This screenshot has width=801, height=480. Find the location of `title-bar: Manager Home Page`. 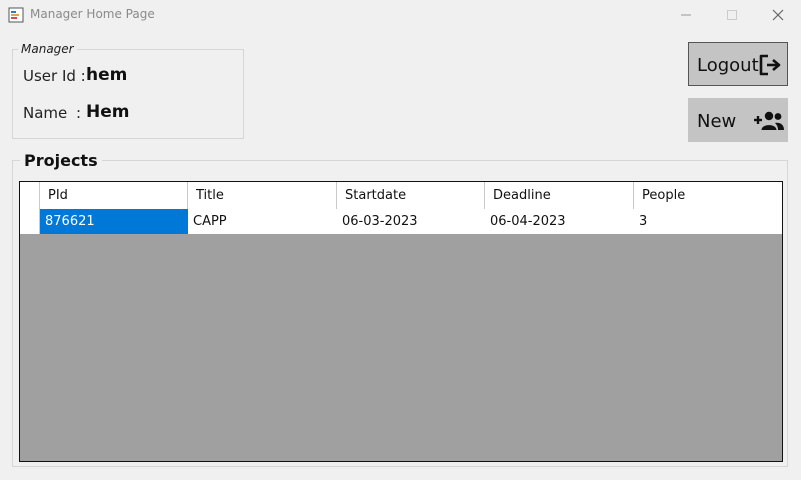

title-bar: Manager Home Page is located at coordinates (400, 15).